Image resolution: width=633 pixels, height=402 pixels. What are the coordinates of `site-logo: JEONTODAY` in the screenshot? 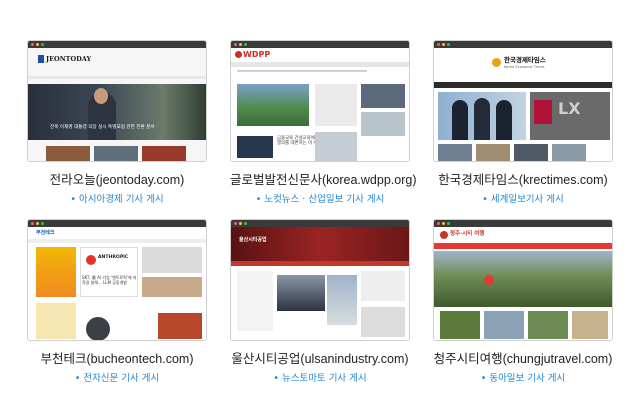 It's located at (69, 59).